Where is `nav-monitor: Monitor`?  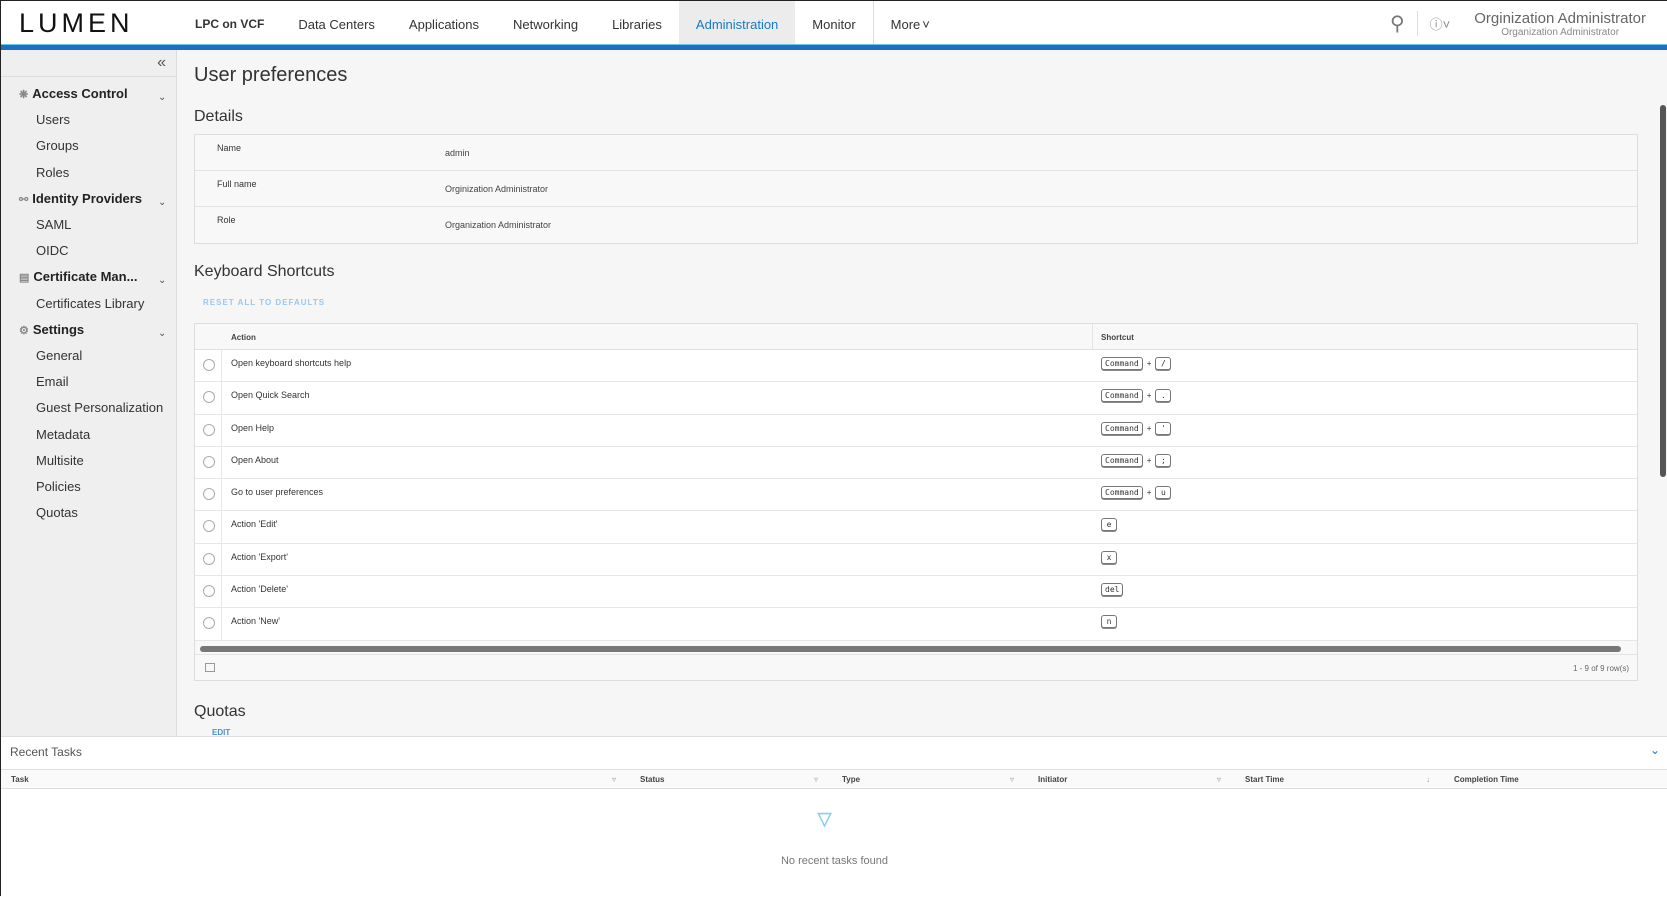
nav-monitor: Monitor is located at coordinates (833, 23).